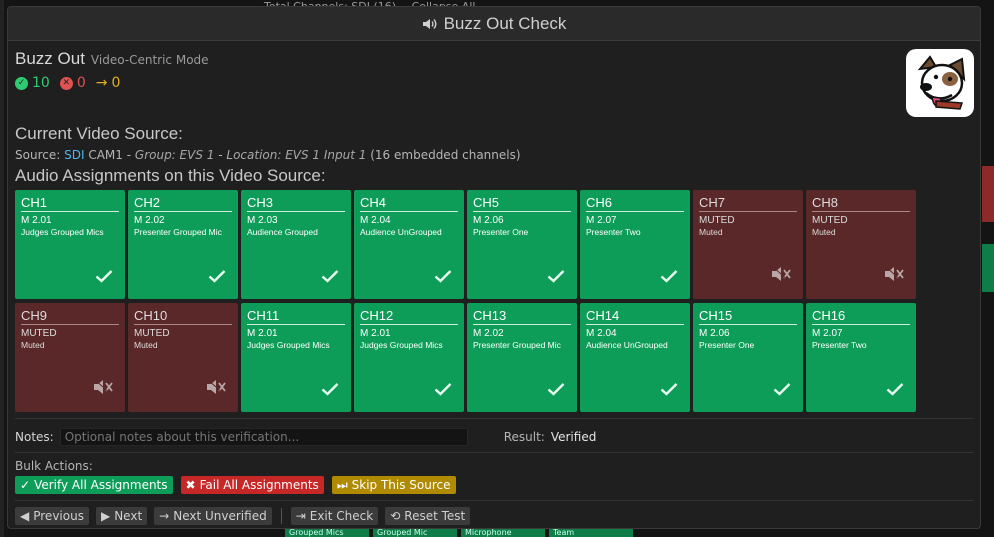 The image size is (994, 537). What do you see at coordinates (524, 437) in the screenshot?
I see `result-label: Result:` at bounding box center [524, 437].